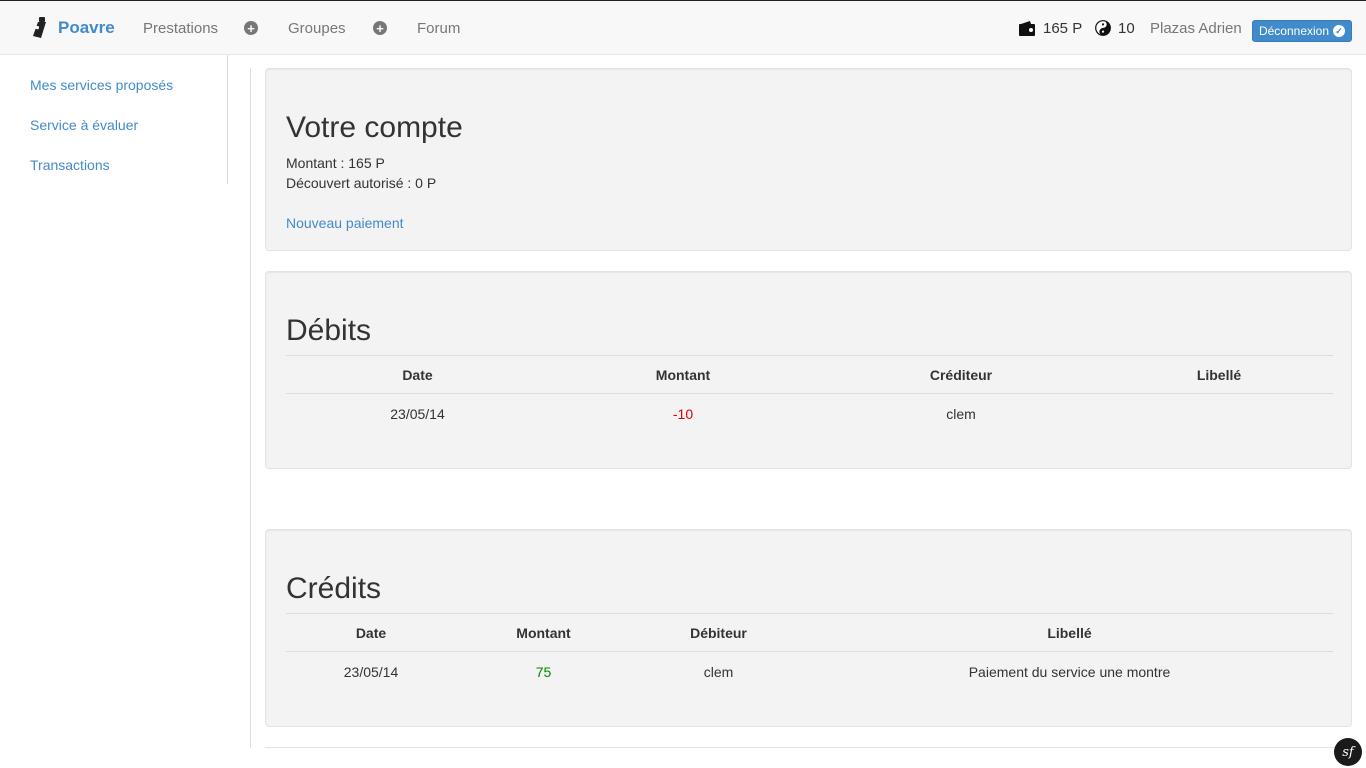  Describe the element at coordinates (1103, 28) in the screenshot. I see `yin-yang-icon` at that location.